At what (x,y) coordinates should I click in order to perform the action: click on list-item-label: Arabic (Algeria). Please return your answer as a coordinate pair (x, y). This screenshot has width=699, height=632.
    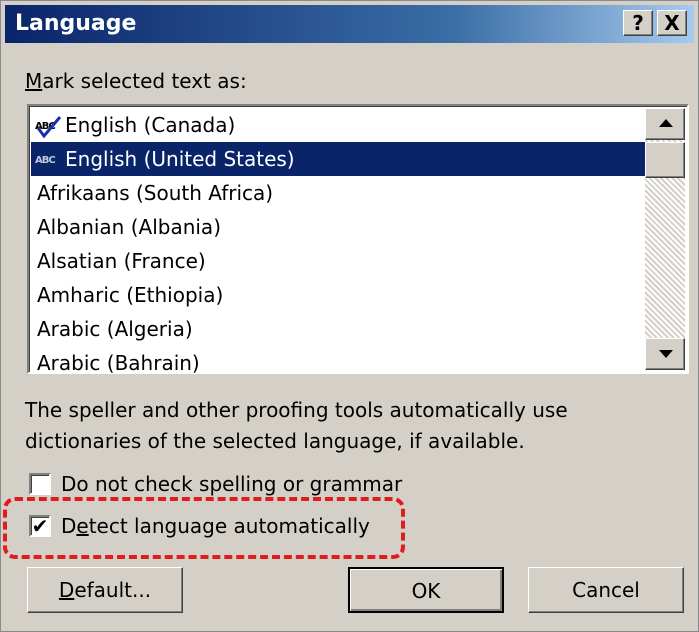
    Looking at the image, I should click on (115, 329).